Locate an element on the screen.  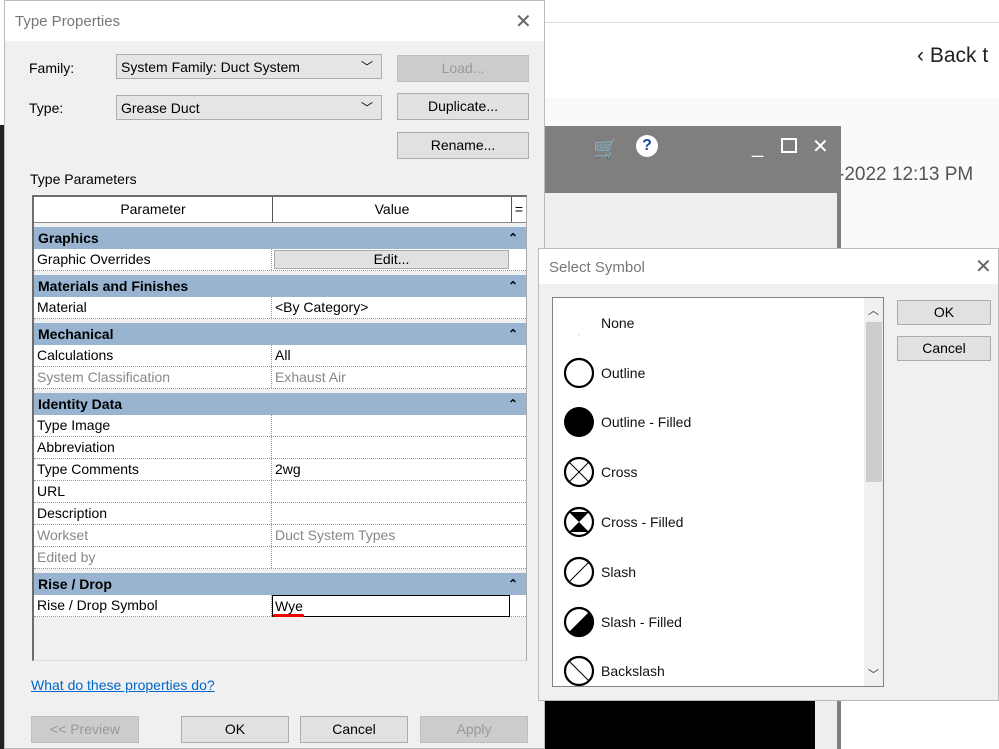
group-header: Mechanical ⌃ is located at coordinates (280, 334).